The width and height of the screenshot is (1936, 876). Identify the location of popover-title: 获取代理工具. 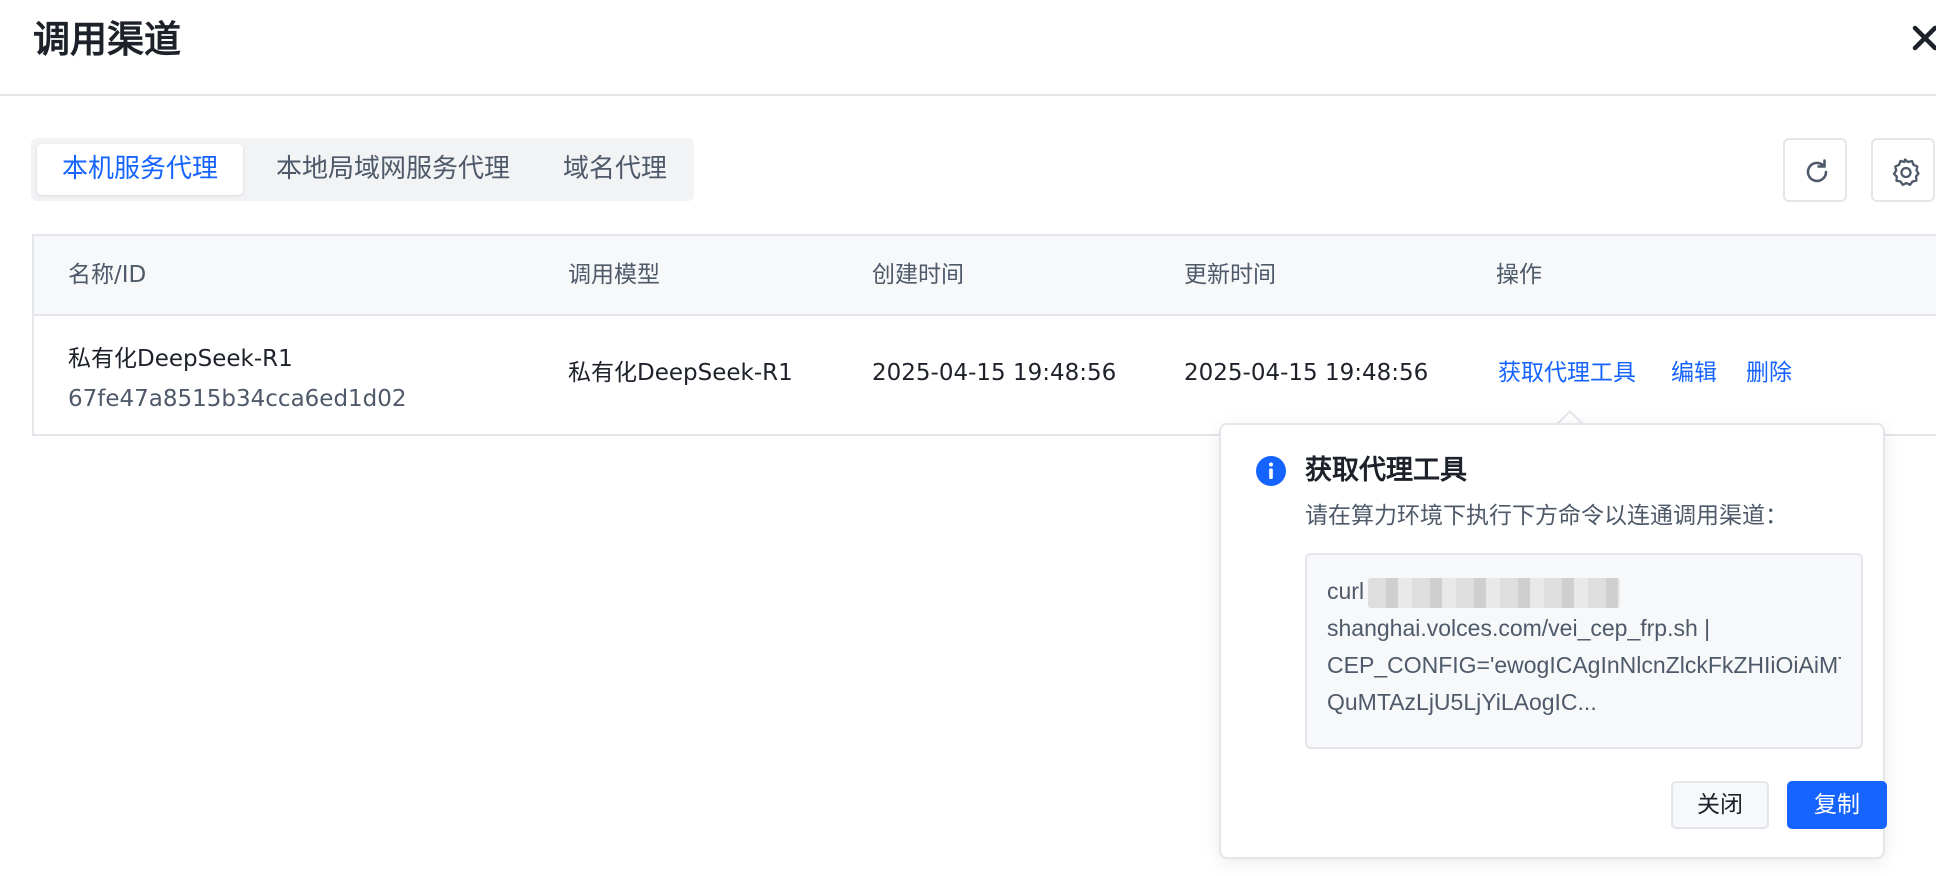
(1386, 470).